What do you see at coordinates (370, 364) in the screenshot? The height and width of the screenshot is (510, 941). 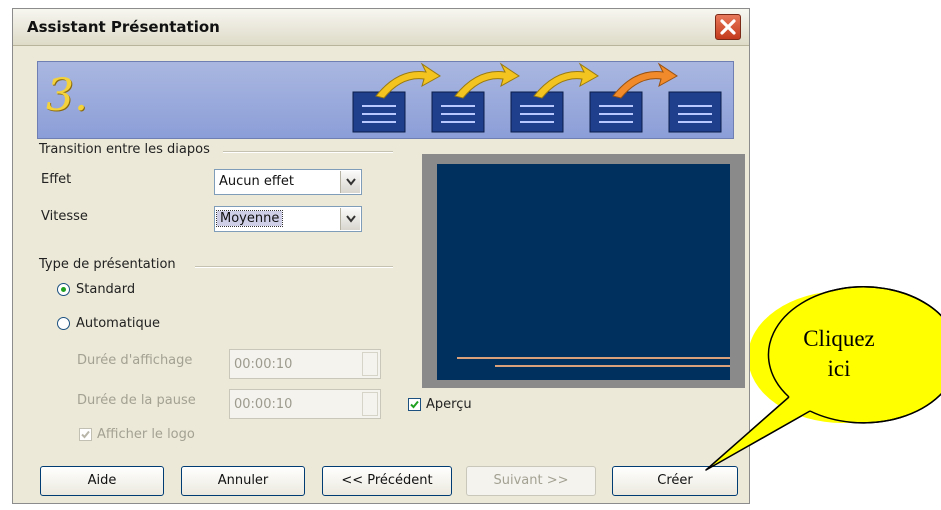 I see `display-duration-spin-buttons` at bounding box center [370, 364].